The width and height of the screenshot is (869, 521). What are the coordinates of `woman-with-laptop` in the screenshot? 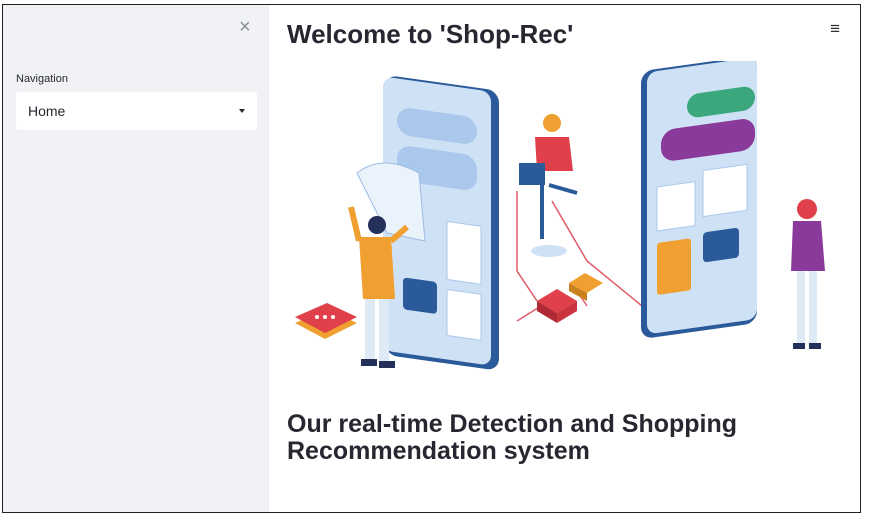 It's located at (548, 185).